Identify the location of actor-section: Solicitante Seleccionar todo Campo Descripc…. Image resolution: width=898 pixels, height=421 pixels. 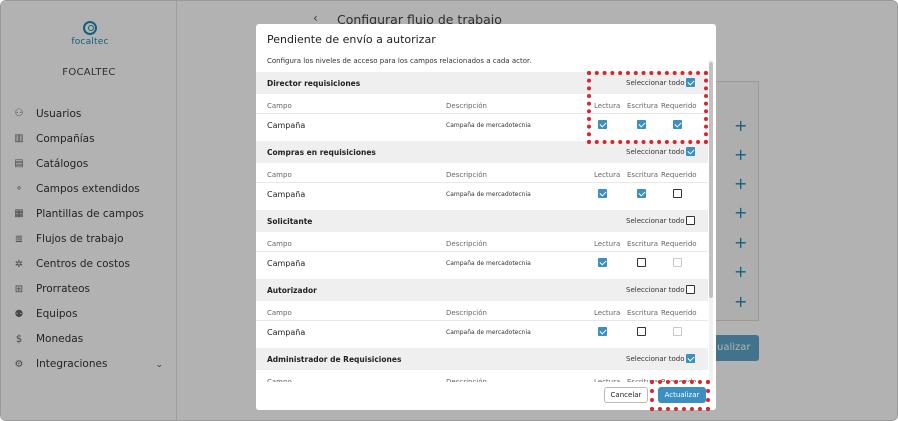
(482, 242).